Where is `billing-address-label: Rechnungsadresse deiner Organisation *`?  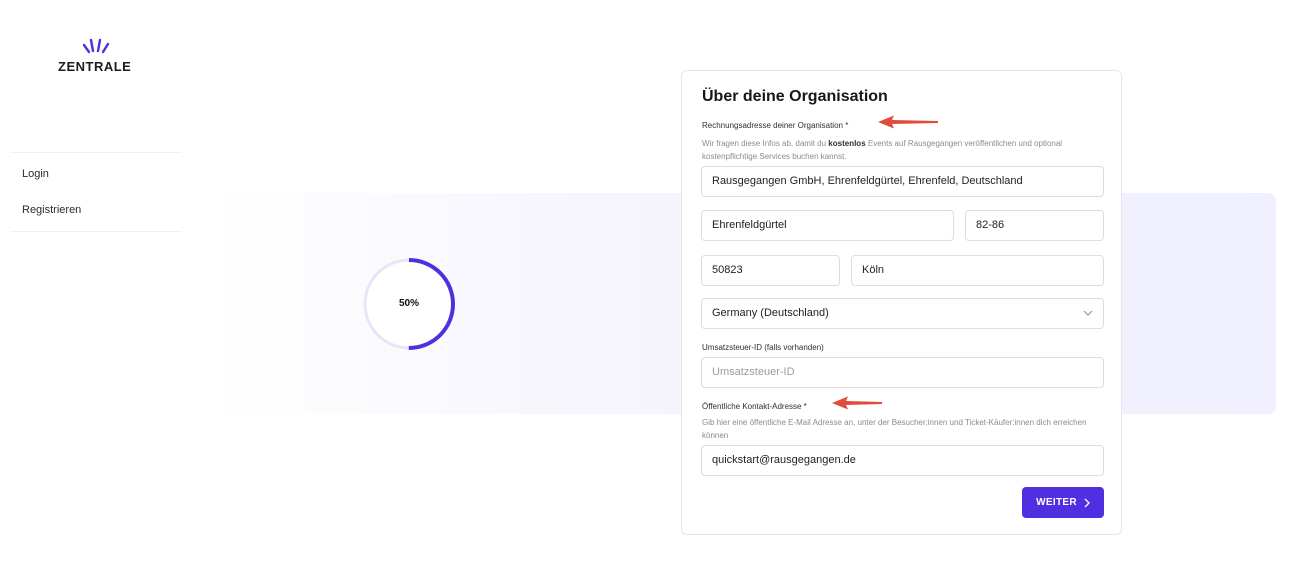 billing-address-label: Rechnungsadresse deiner Organisation * is located at coordinates (775, 125).